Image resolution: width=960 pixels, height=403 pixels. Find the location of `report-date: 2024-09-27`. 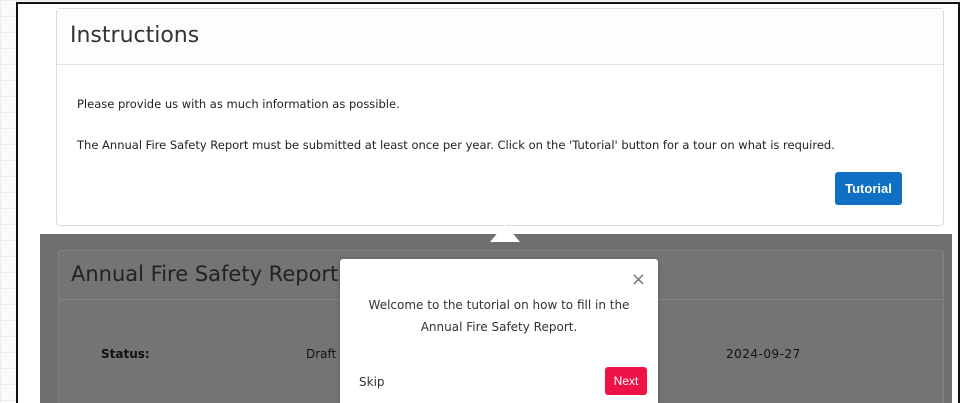

report-date: 2024-09-27 is located at coordinates (763, 354).